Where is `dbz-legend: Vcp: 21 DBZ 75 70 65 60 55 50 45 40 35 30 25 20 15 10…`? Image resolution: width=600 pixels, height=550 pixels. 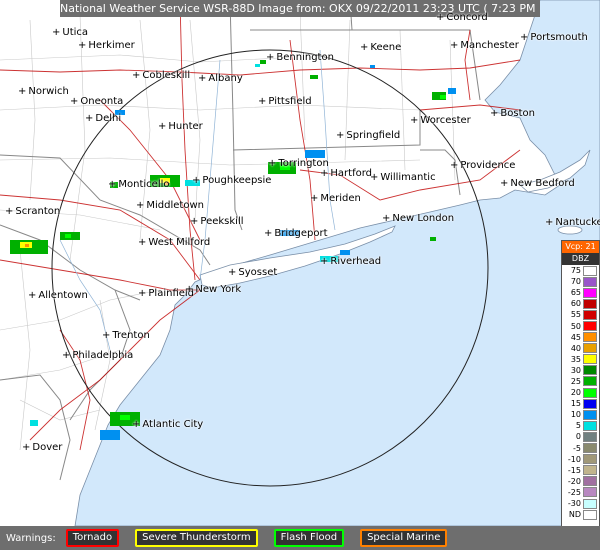
dbz-legend: Vcp: 21 DBZ 75 70 65 60 55 50 45 40 35 30 25 20 15 10… is located at coordinates (580, 391).